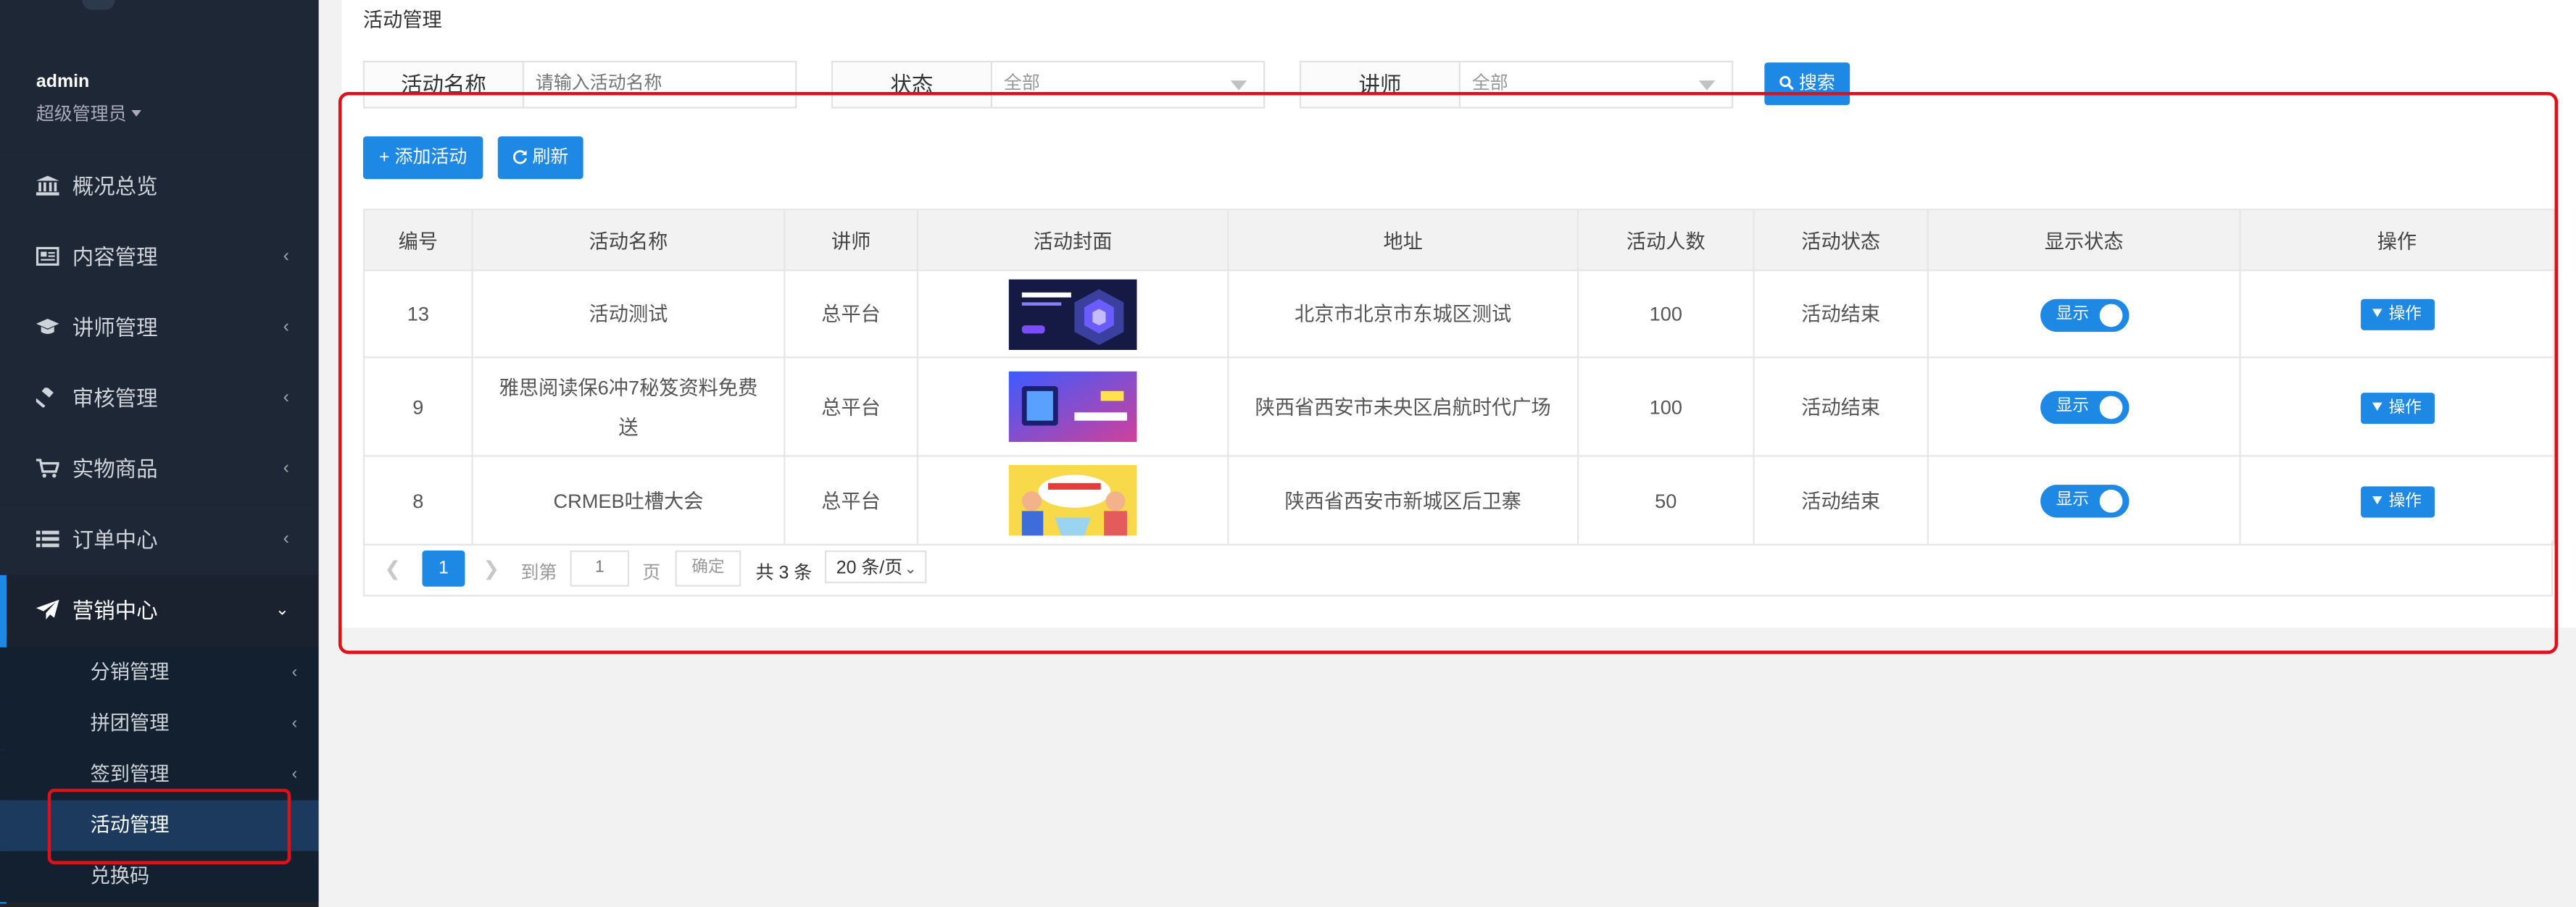 This screenshot has width=2576, height=907. Describe the element at coordinates (159, 186) in the screenshot. I see `sidebar-item-overview: 概况总览` at that location.